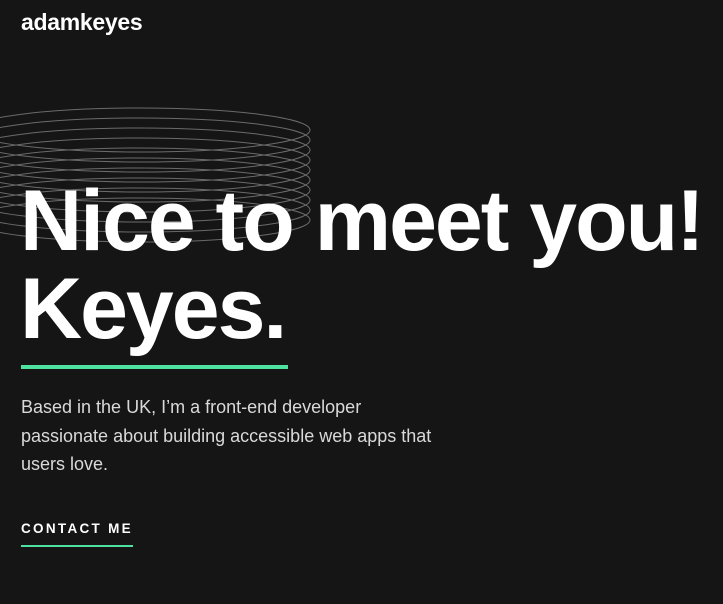 This screenshot has width=723, height=604. What do you see at coordinates (154, 367) in the screenshot?
I see `name-underline` at bounding box center [154, 367].